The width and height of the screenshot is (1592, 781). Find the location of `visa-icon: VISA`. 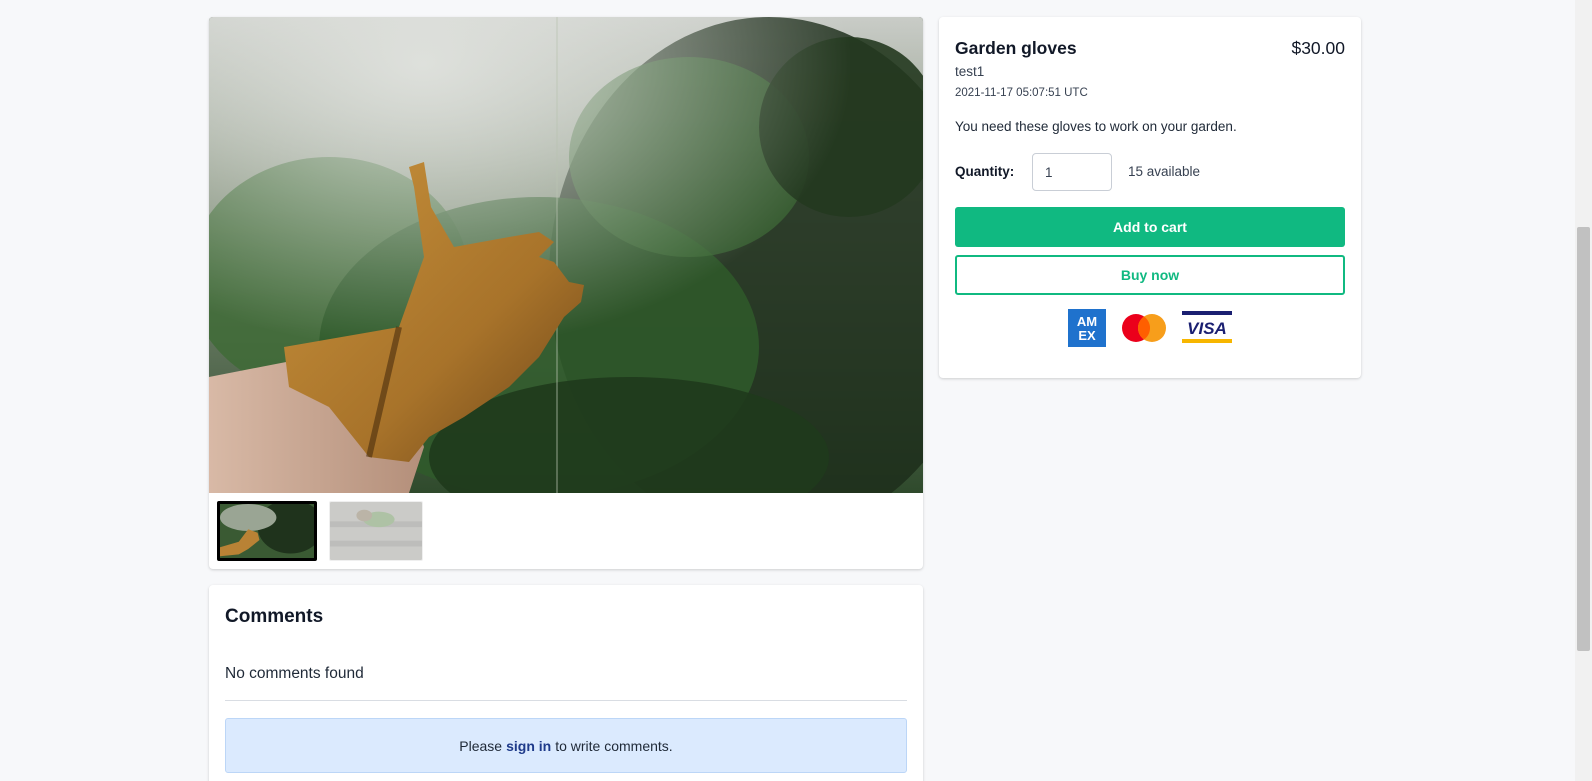

visa-icon: VISA is located at coordinates (1207, 328).